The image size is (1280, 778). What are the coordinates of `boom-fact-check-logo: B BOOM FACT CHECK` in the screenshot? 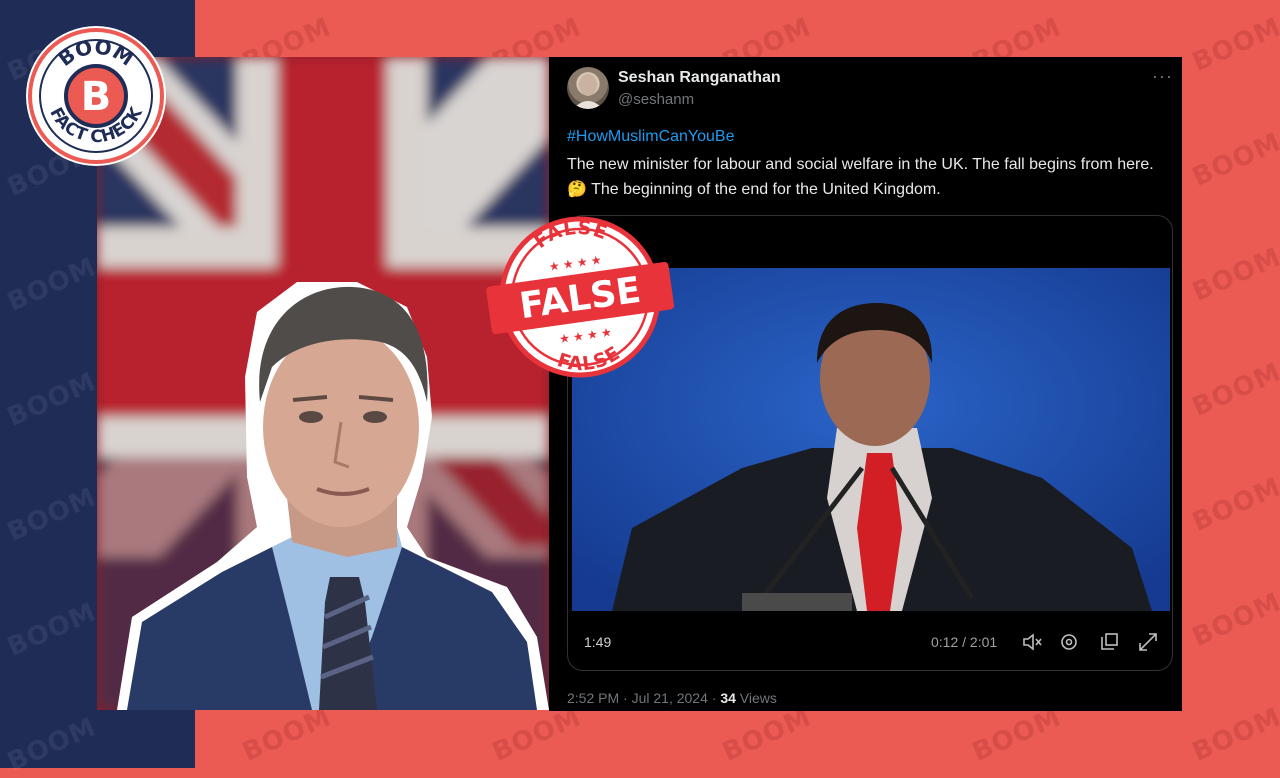 It's located at (96, 96).